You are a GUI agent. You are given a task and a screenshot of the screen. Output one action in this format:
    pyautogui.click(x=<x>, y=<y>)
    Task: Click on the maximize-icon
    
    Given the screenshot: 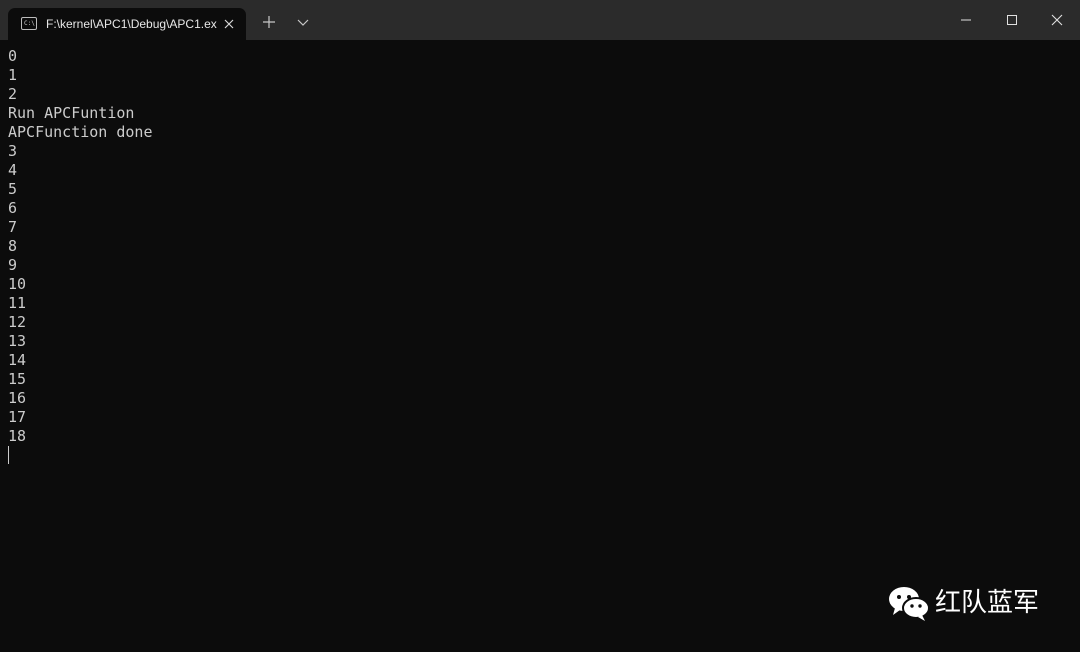 What is the action you would take?
    pyautogui.click(x=1012, y=20)
    